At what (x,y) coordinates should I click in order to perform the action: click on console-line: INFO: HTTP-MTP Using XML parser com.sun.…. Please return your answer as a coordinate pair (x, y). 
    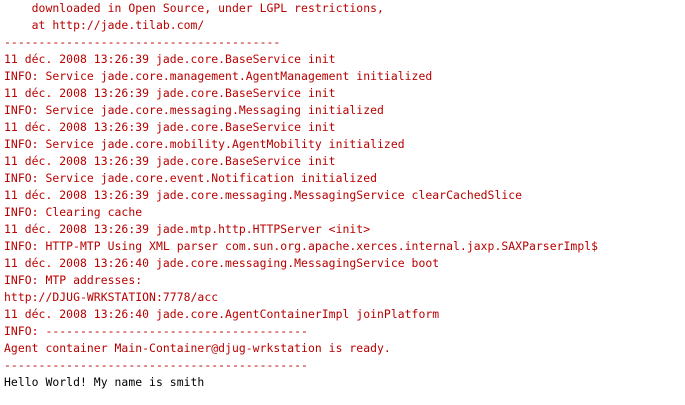
    Looking at the image, I should click on (301, 246).